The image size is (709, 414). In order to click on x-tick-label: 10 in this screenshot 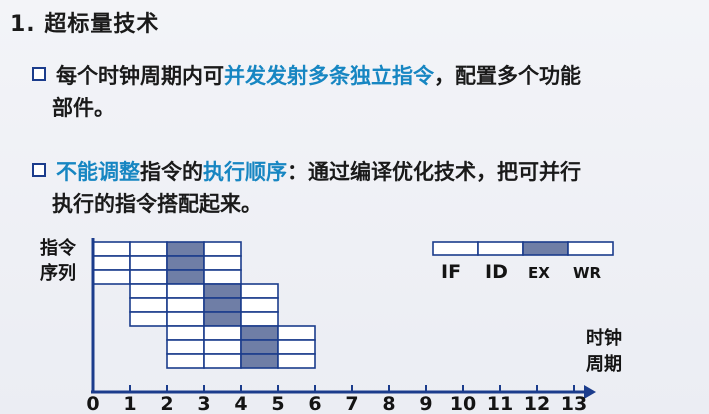, I will do `click(463, 403)`.